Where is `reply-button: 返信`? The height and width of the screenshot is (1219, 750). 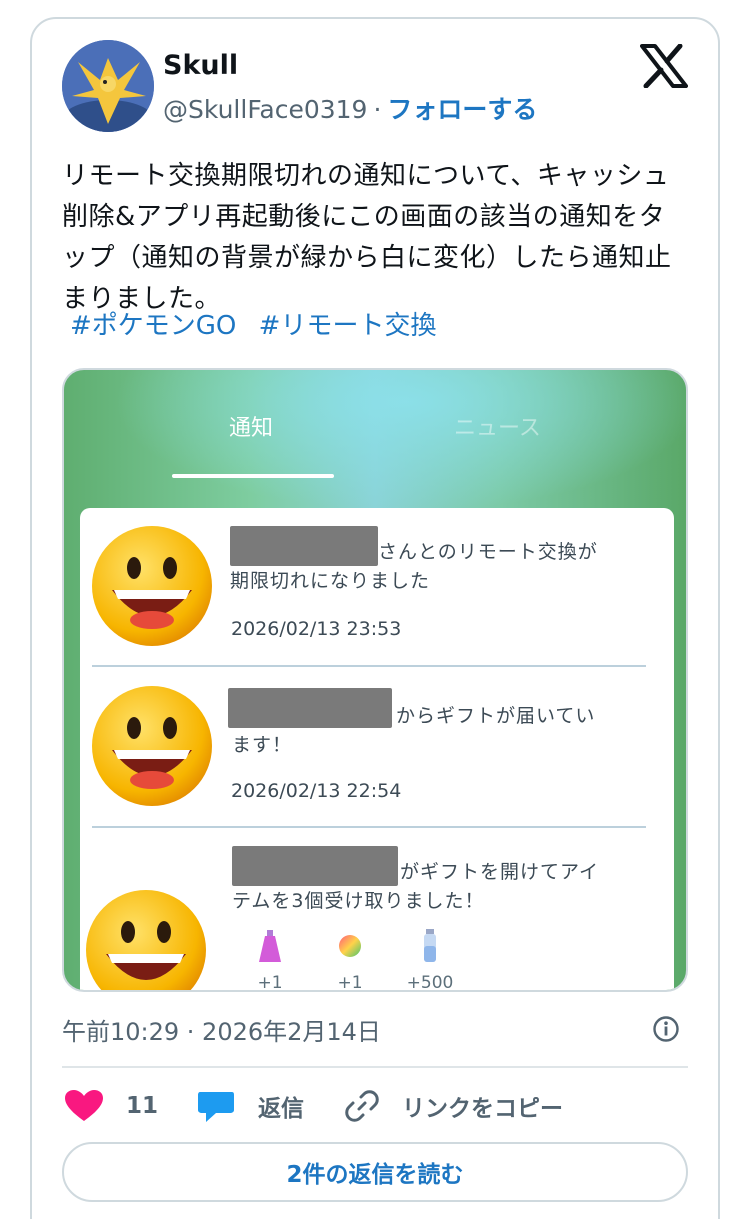 reply-button: 返信 is located at coordinates (250, 1106).